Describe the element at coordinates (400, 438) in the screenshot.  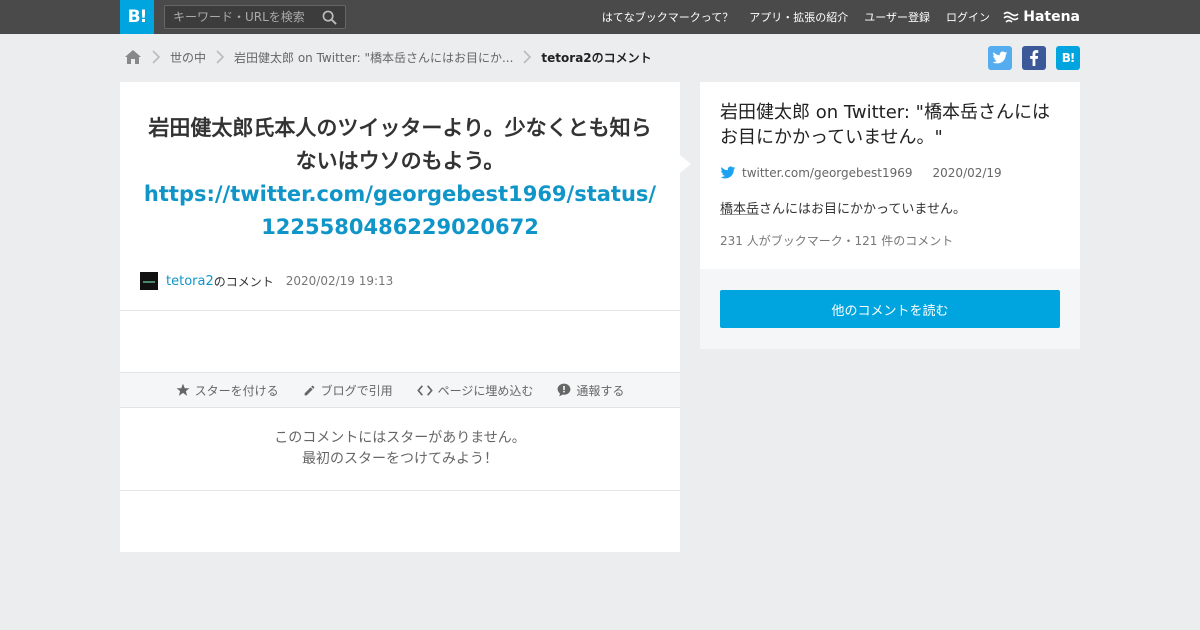
I see `no-star-line1: このコメントにはスターがありません。` at that location.